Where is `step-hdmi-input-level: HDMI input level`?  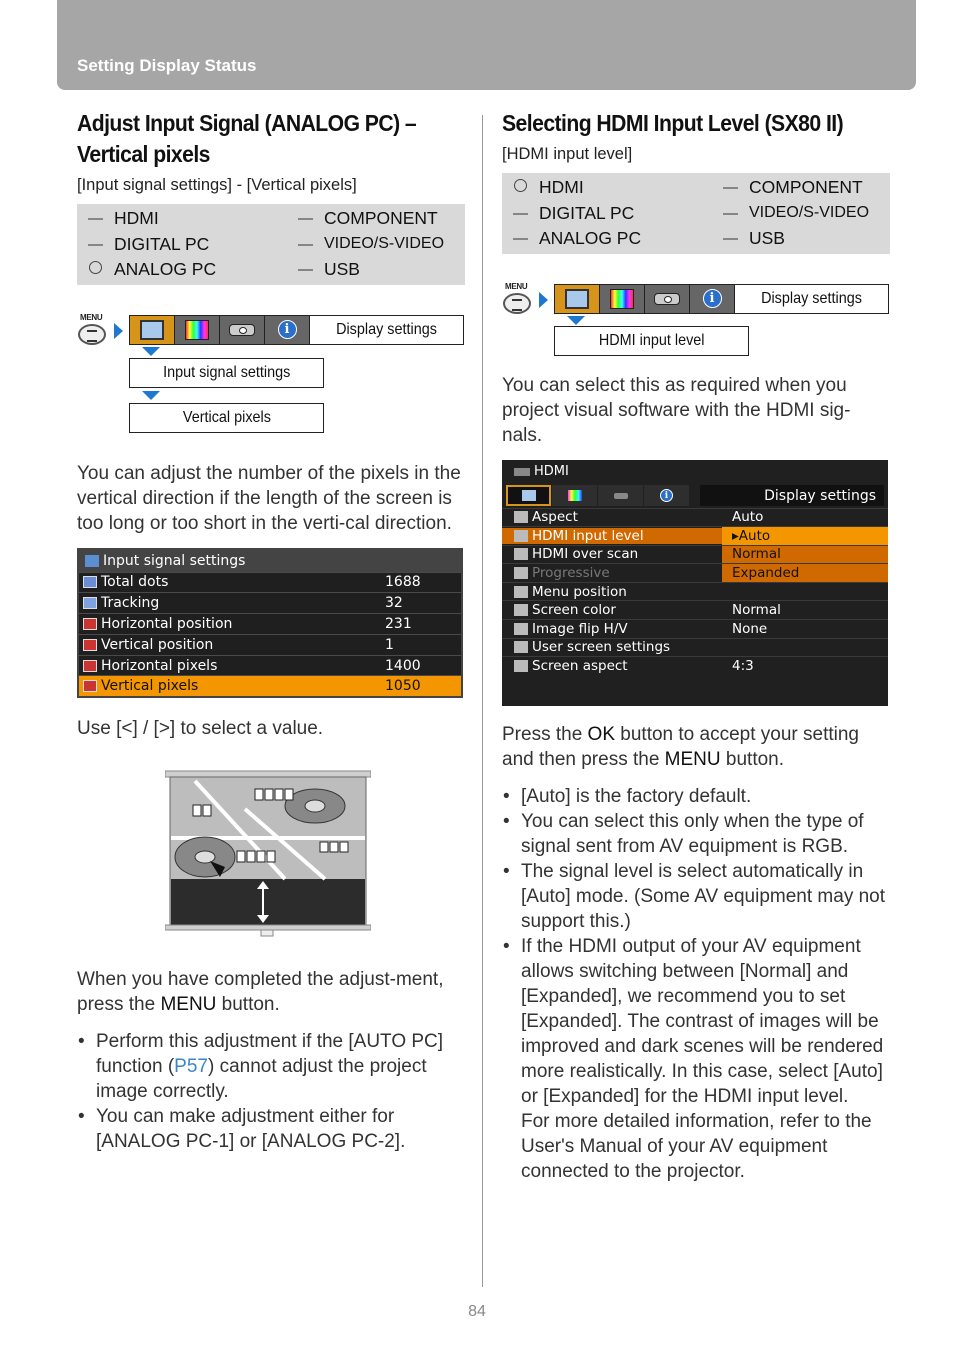
step-hdmi-input-level: HDMI input level is located at coordinates (651, 340).